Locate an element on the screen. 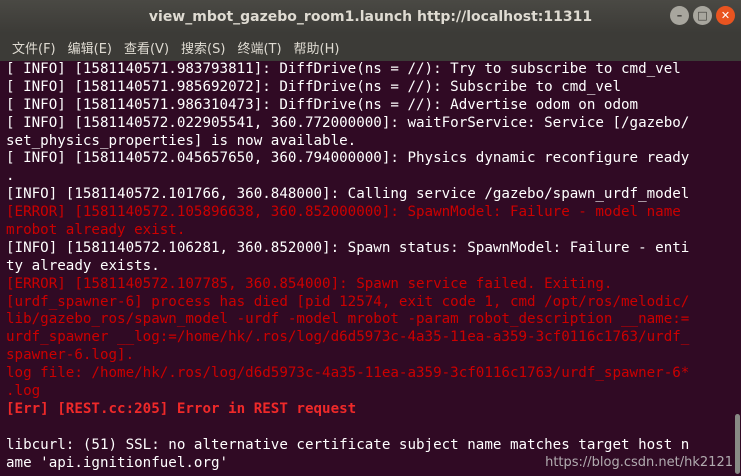 The image size is (741, 476). terminal-line: .log is located at coordinates (23, 391).